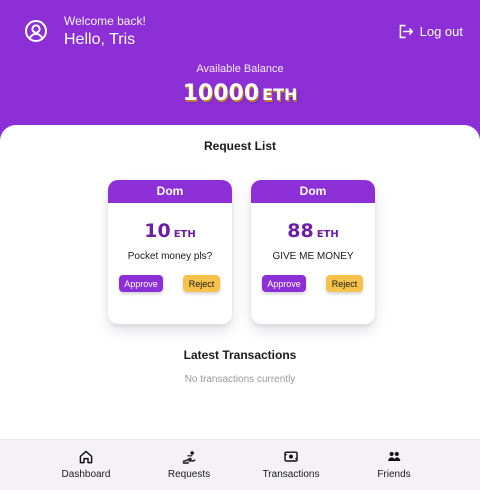 This screenshot has width=480, height=490. Describe the element at coordinates (100, 39) in the screenshot. I see `greeting: Hello, Tris` at that location.